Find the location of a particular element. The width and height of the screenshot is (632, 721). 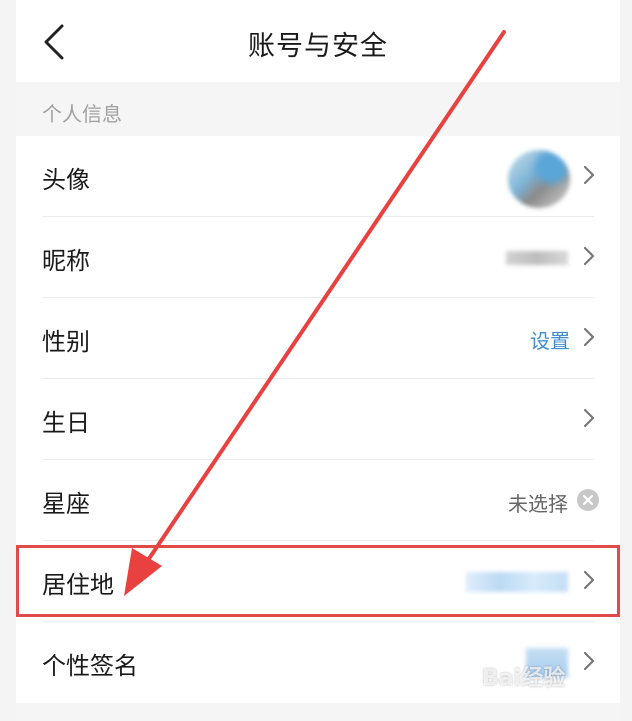

row-label: 性别 is located at coordinates (66, 342).